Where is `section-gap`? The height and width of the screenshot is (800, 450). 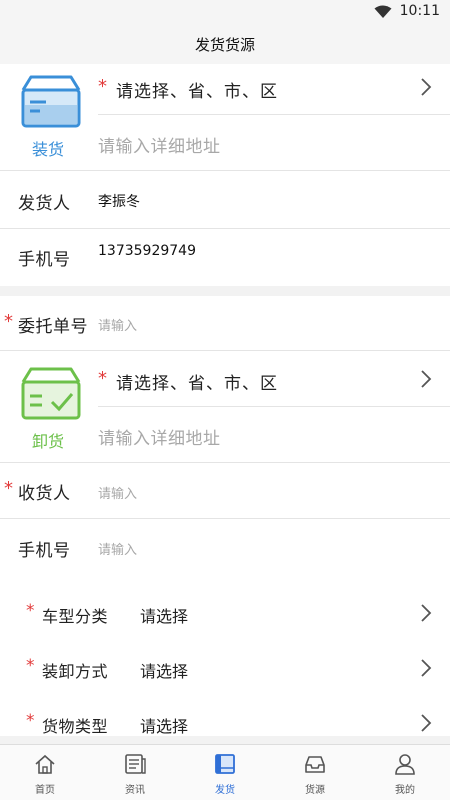 section-gap is located at coordinates (225, 291).